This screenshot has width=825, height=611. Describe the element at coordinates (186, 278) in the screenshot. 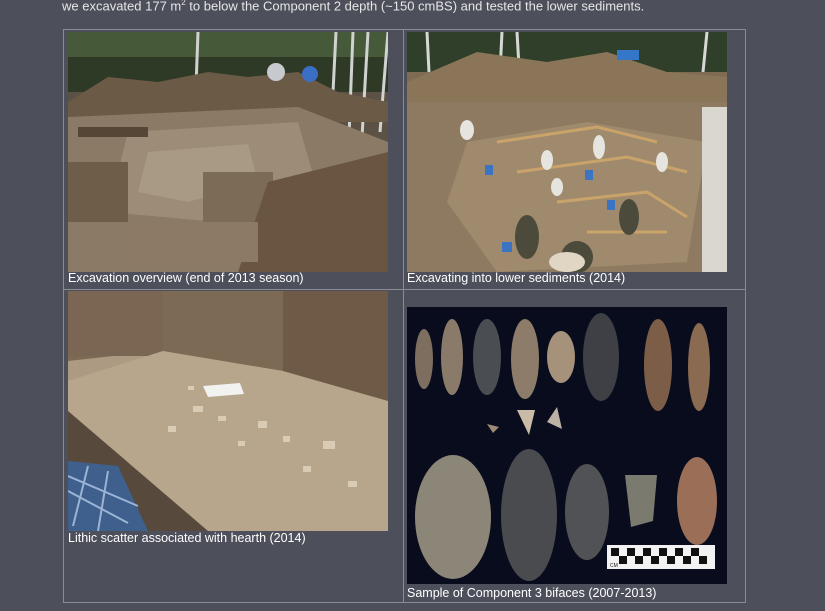

I see `figure-caption-1: Excavation overview (end of 2013 season)` at that location.